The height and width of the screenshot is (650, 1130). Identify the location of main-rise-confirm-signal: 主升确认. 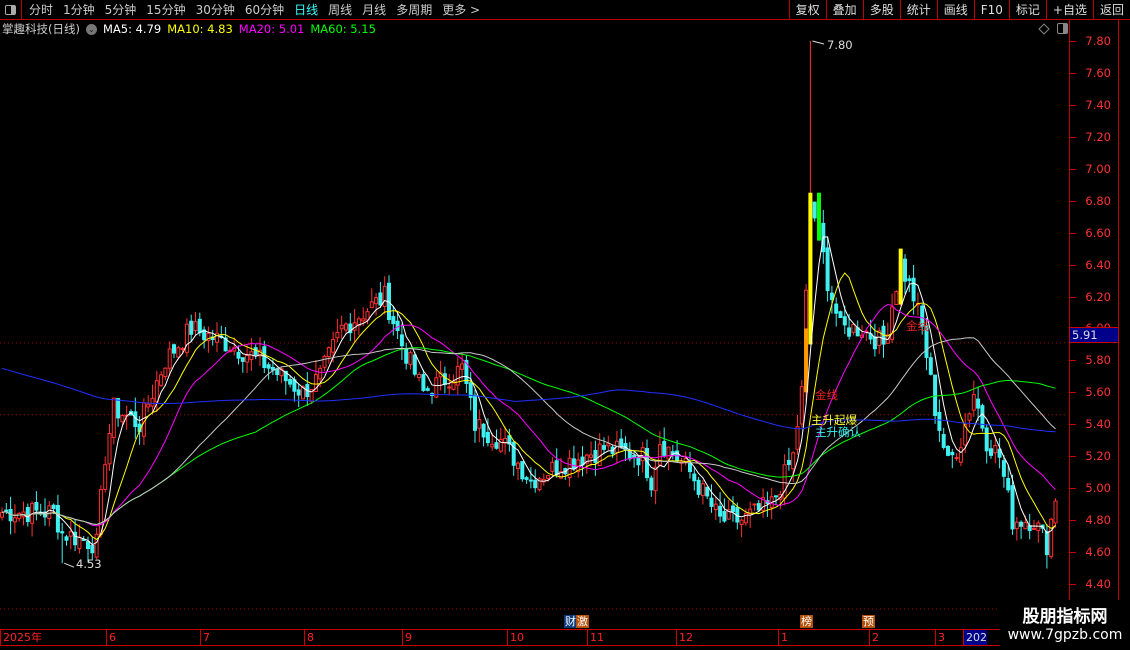
(838, 432).